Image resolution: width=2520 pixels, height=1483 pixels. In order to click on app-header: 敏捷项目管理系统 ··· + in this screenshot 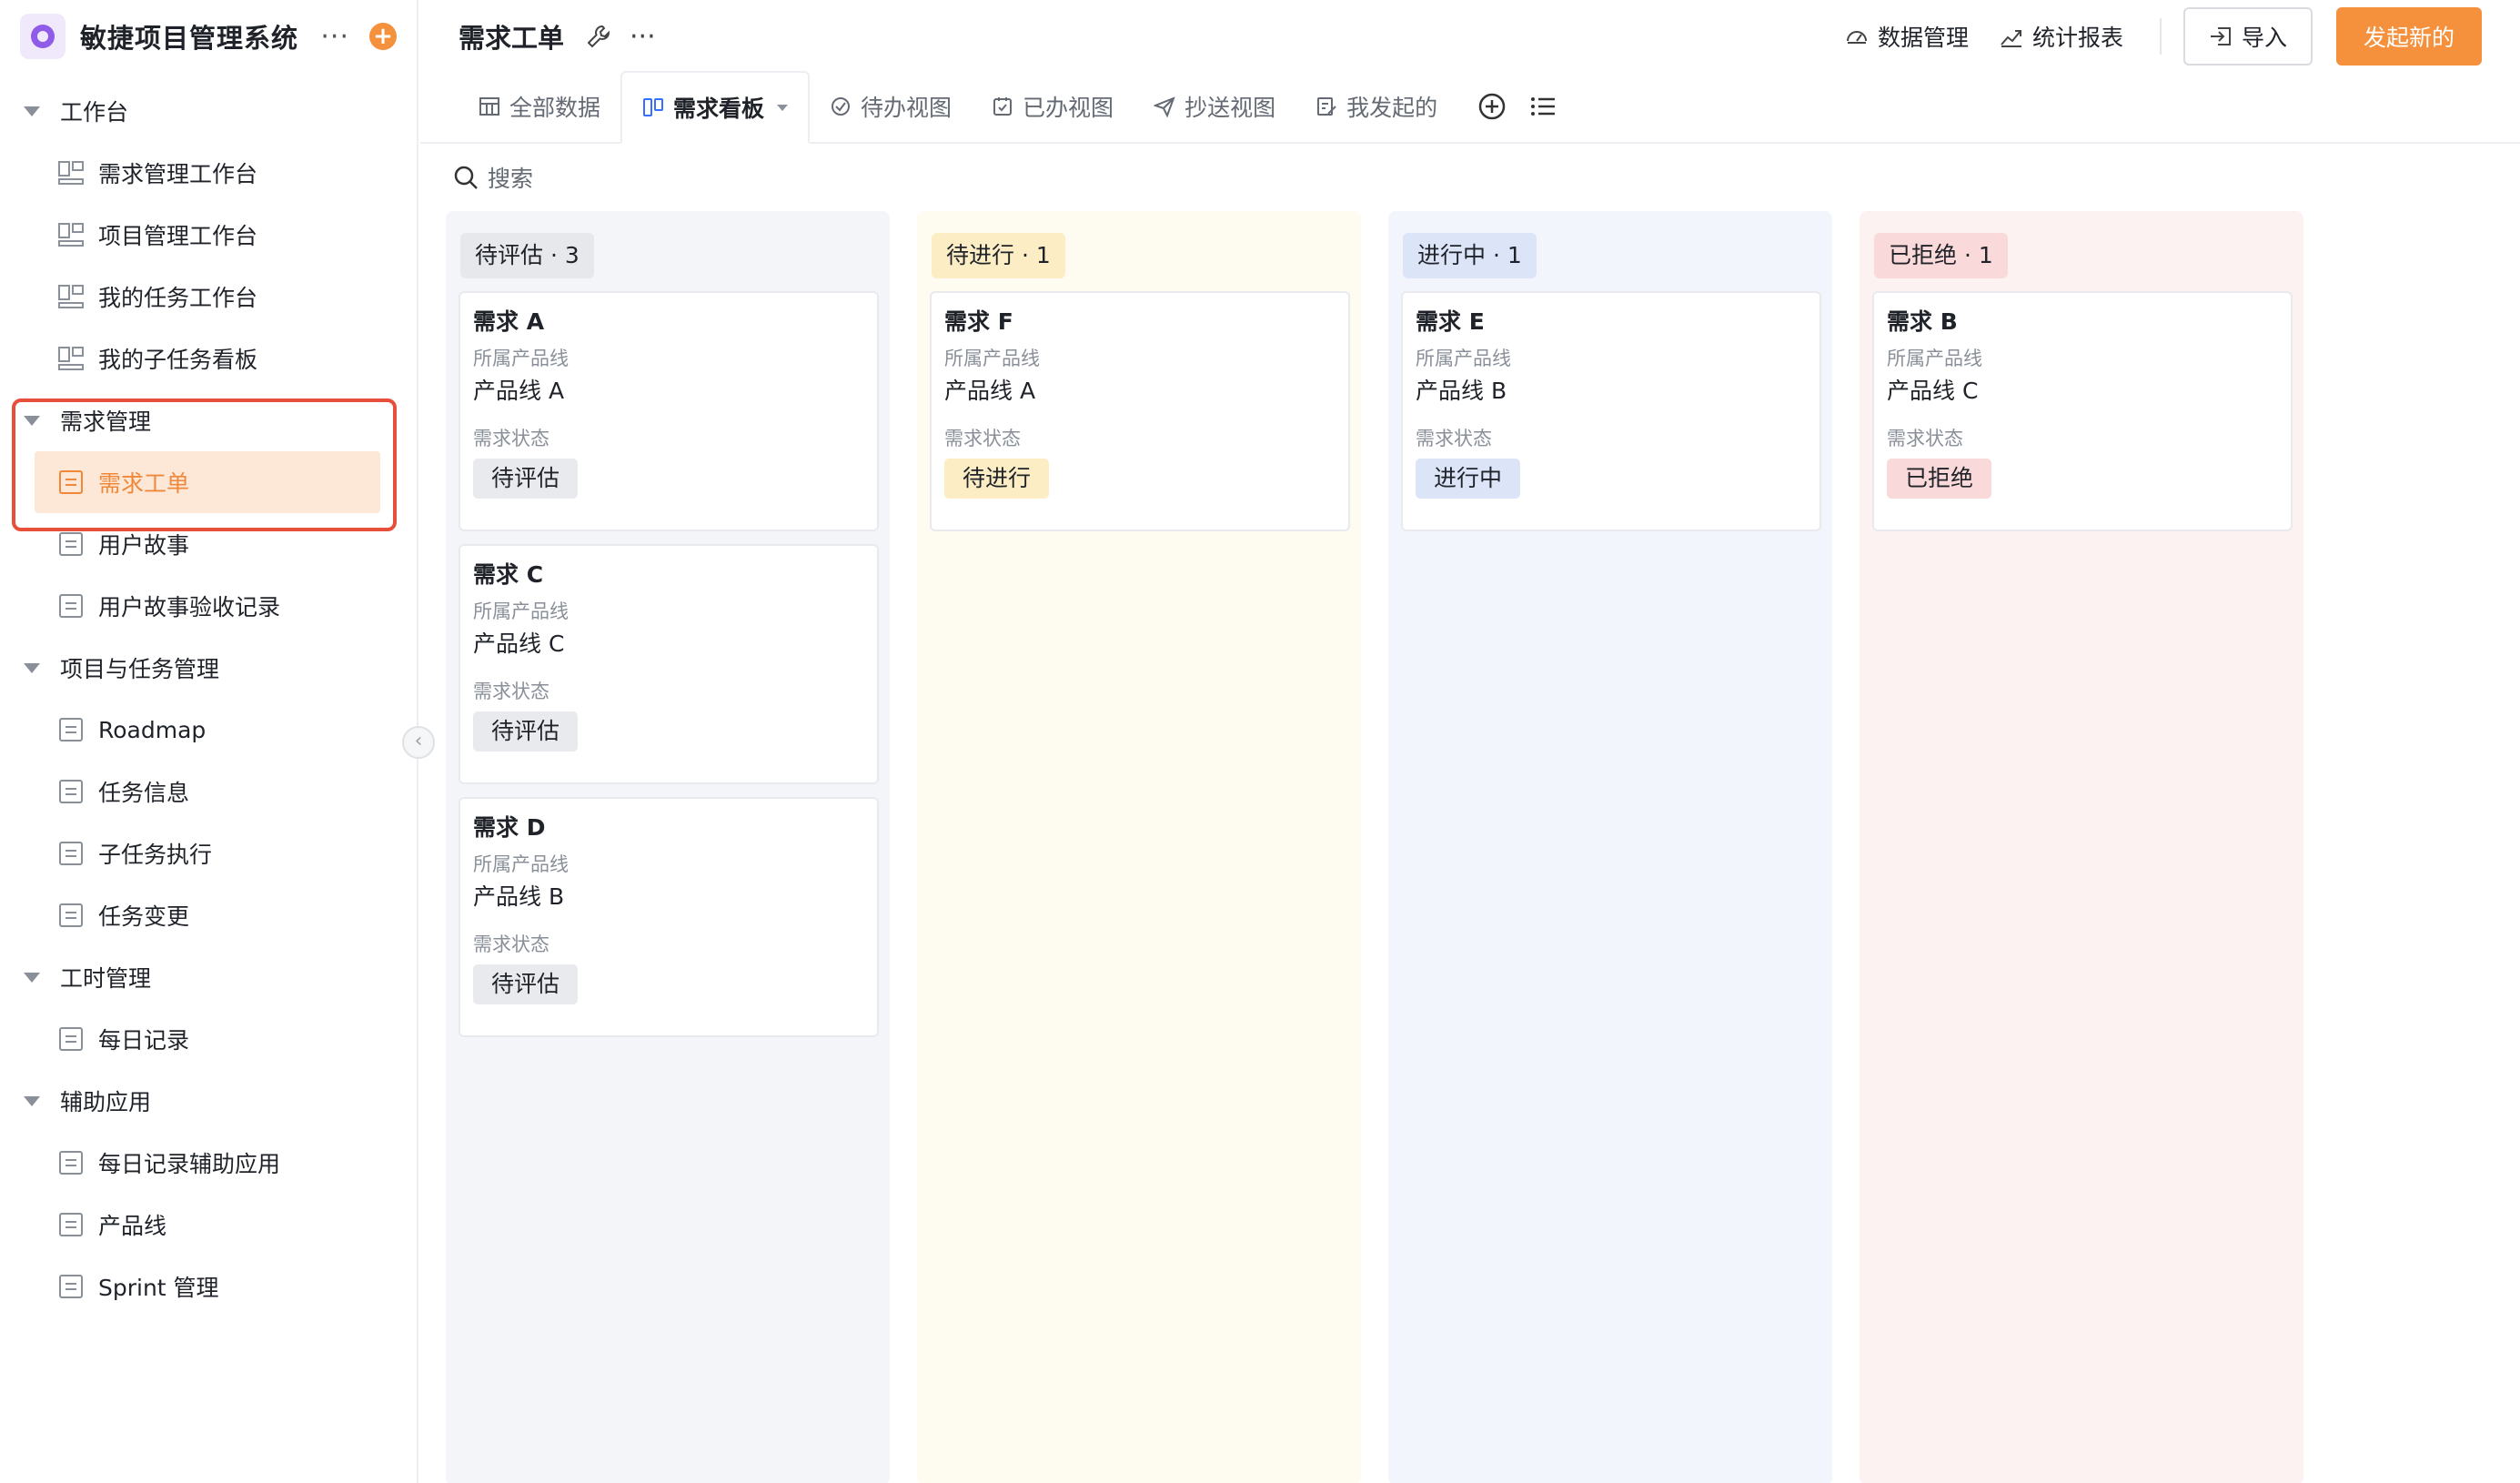, I will do `click(209, 36)`.